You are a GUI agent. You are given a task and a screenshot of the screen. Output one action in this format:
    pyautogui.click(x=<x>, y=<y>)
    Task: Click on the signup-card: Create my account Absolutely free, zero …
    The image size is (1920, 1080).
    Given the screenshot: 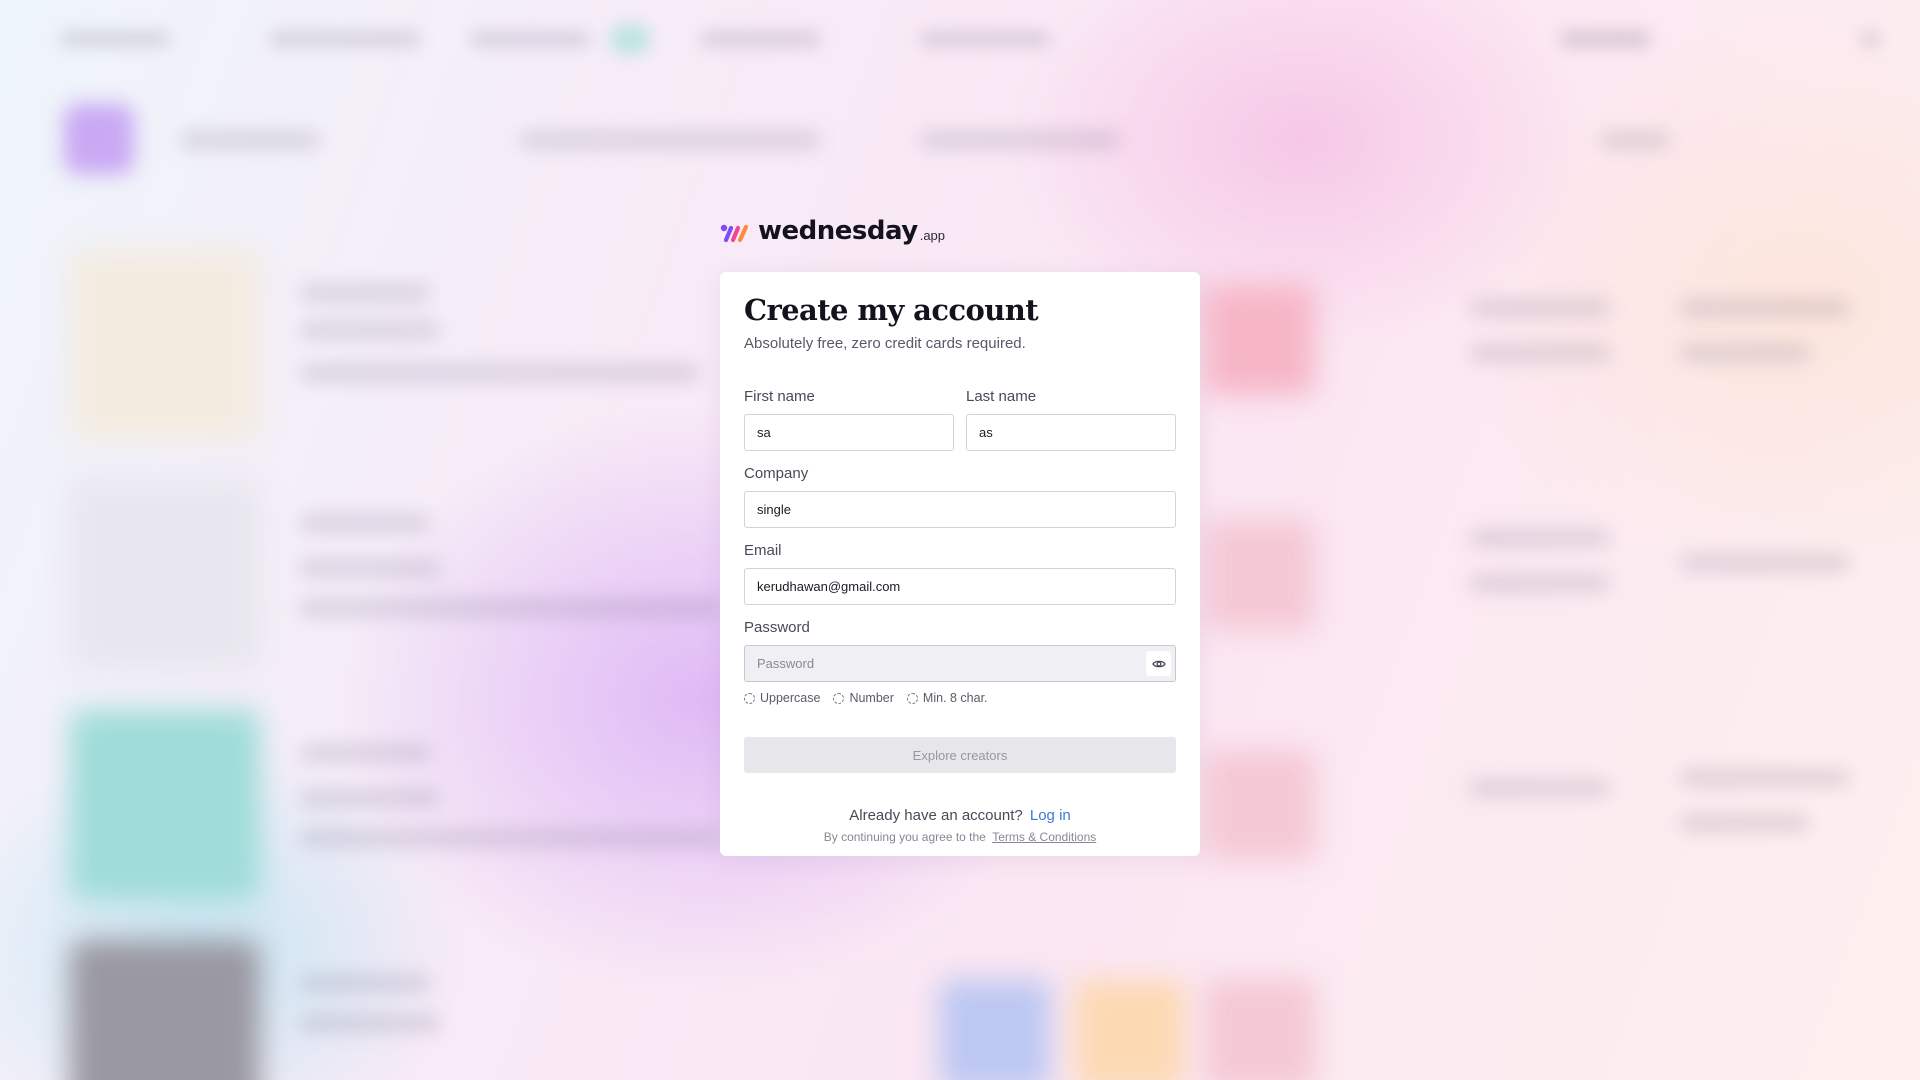 What is the action you would take?
    pyautogui.click(x=960, y=564)
    